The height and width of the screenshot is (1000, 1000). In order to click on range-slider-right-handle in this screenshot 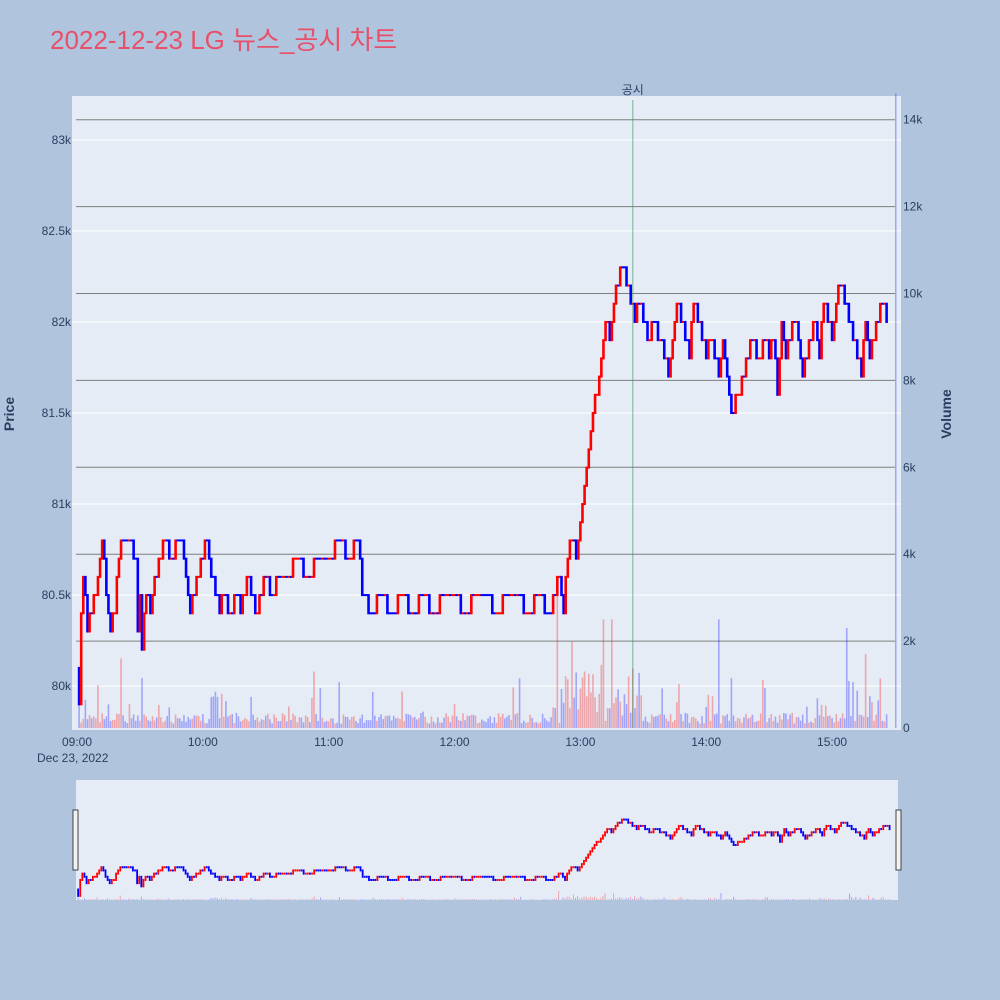, I will do `click(898, 840)`.